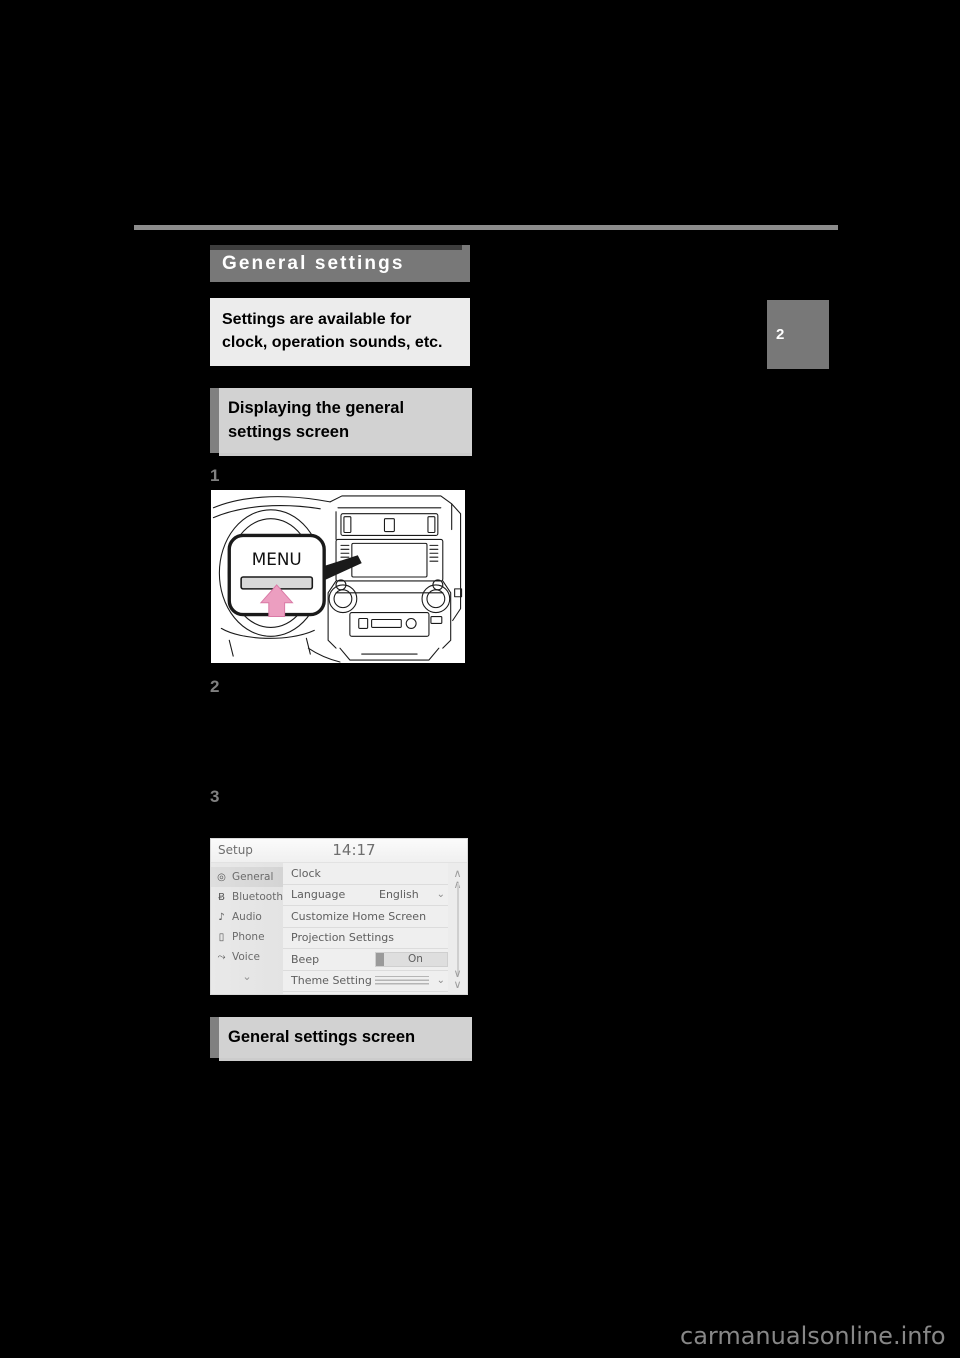  What do you see at coordinates (340, 737) in the screenshot?
I see `step-2-body-spacer` at bounding box center [340, 737].